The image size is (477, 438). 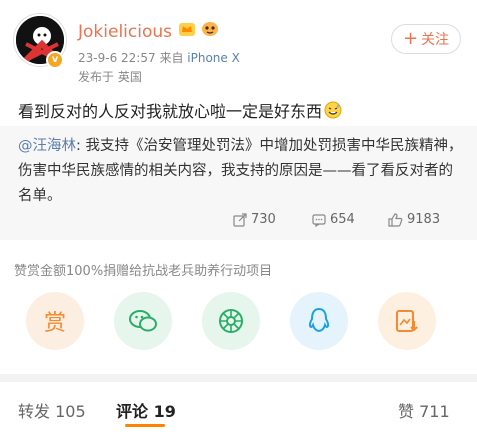 What do you see at coordinates (342, 219) in the screenshot?
I see `comment-count-value: 654` at bounding box center [342, 219].